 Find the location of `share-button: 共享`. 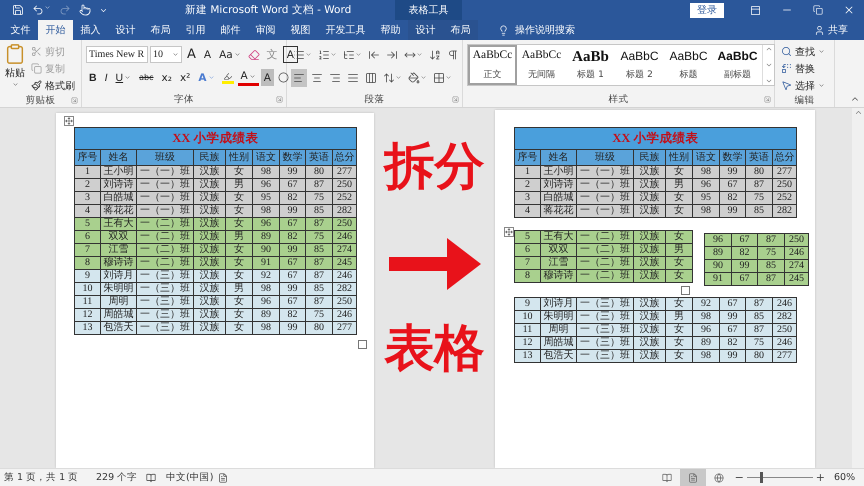

share-button: 共享 is located at coordinates (831, 30).